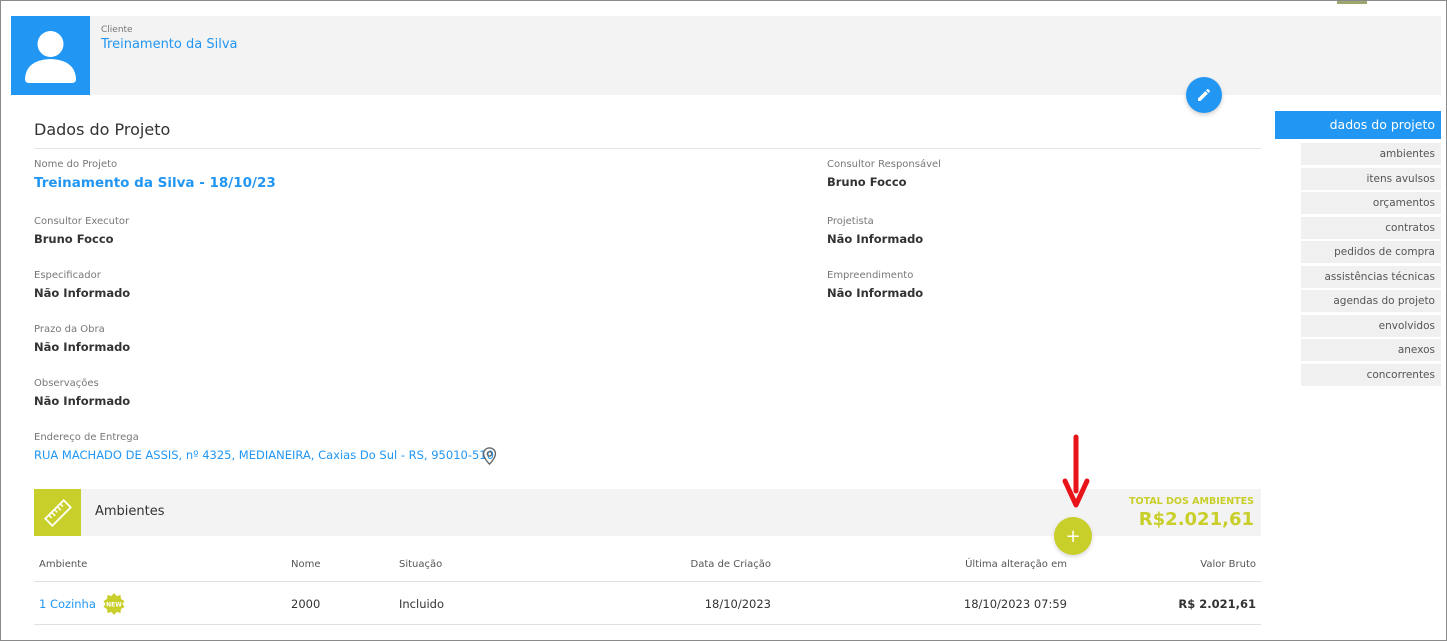 The width and height of the screenshot is (1447, 641). What do you see at coordinates (76, 164) in the screenshot?
I see `nome-projeto-label: Nome do Projeto` at bounding box center [76, 164].